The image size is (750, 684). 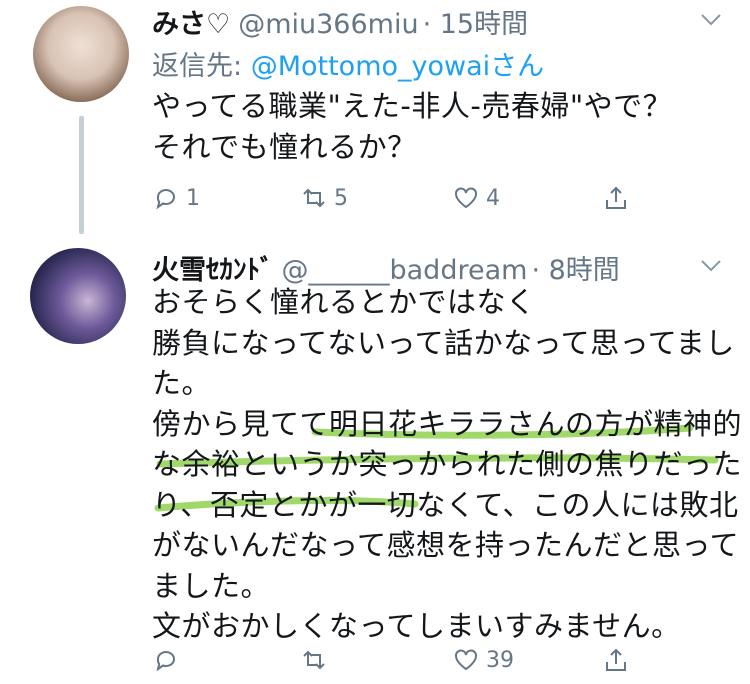 What do you see at coordinates (432, 664) in the screenshot?
I see `tweet-actions: 39` at bounding box center [432, 664].